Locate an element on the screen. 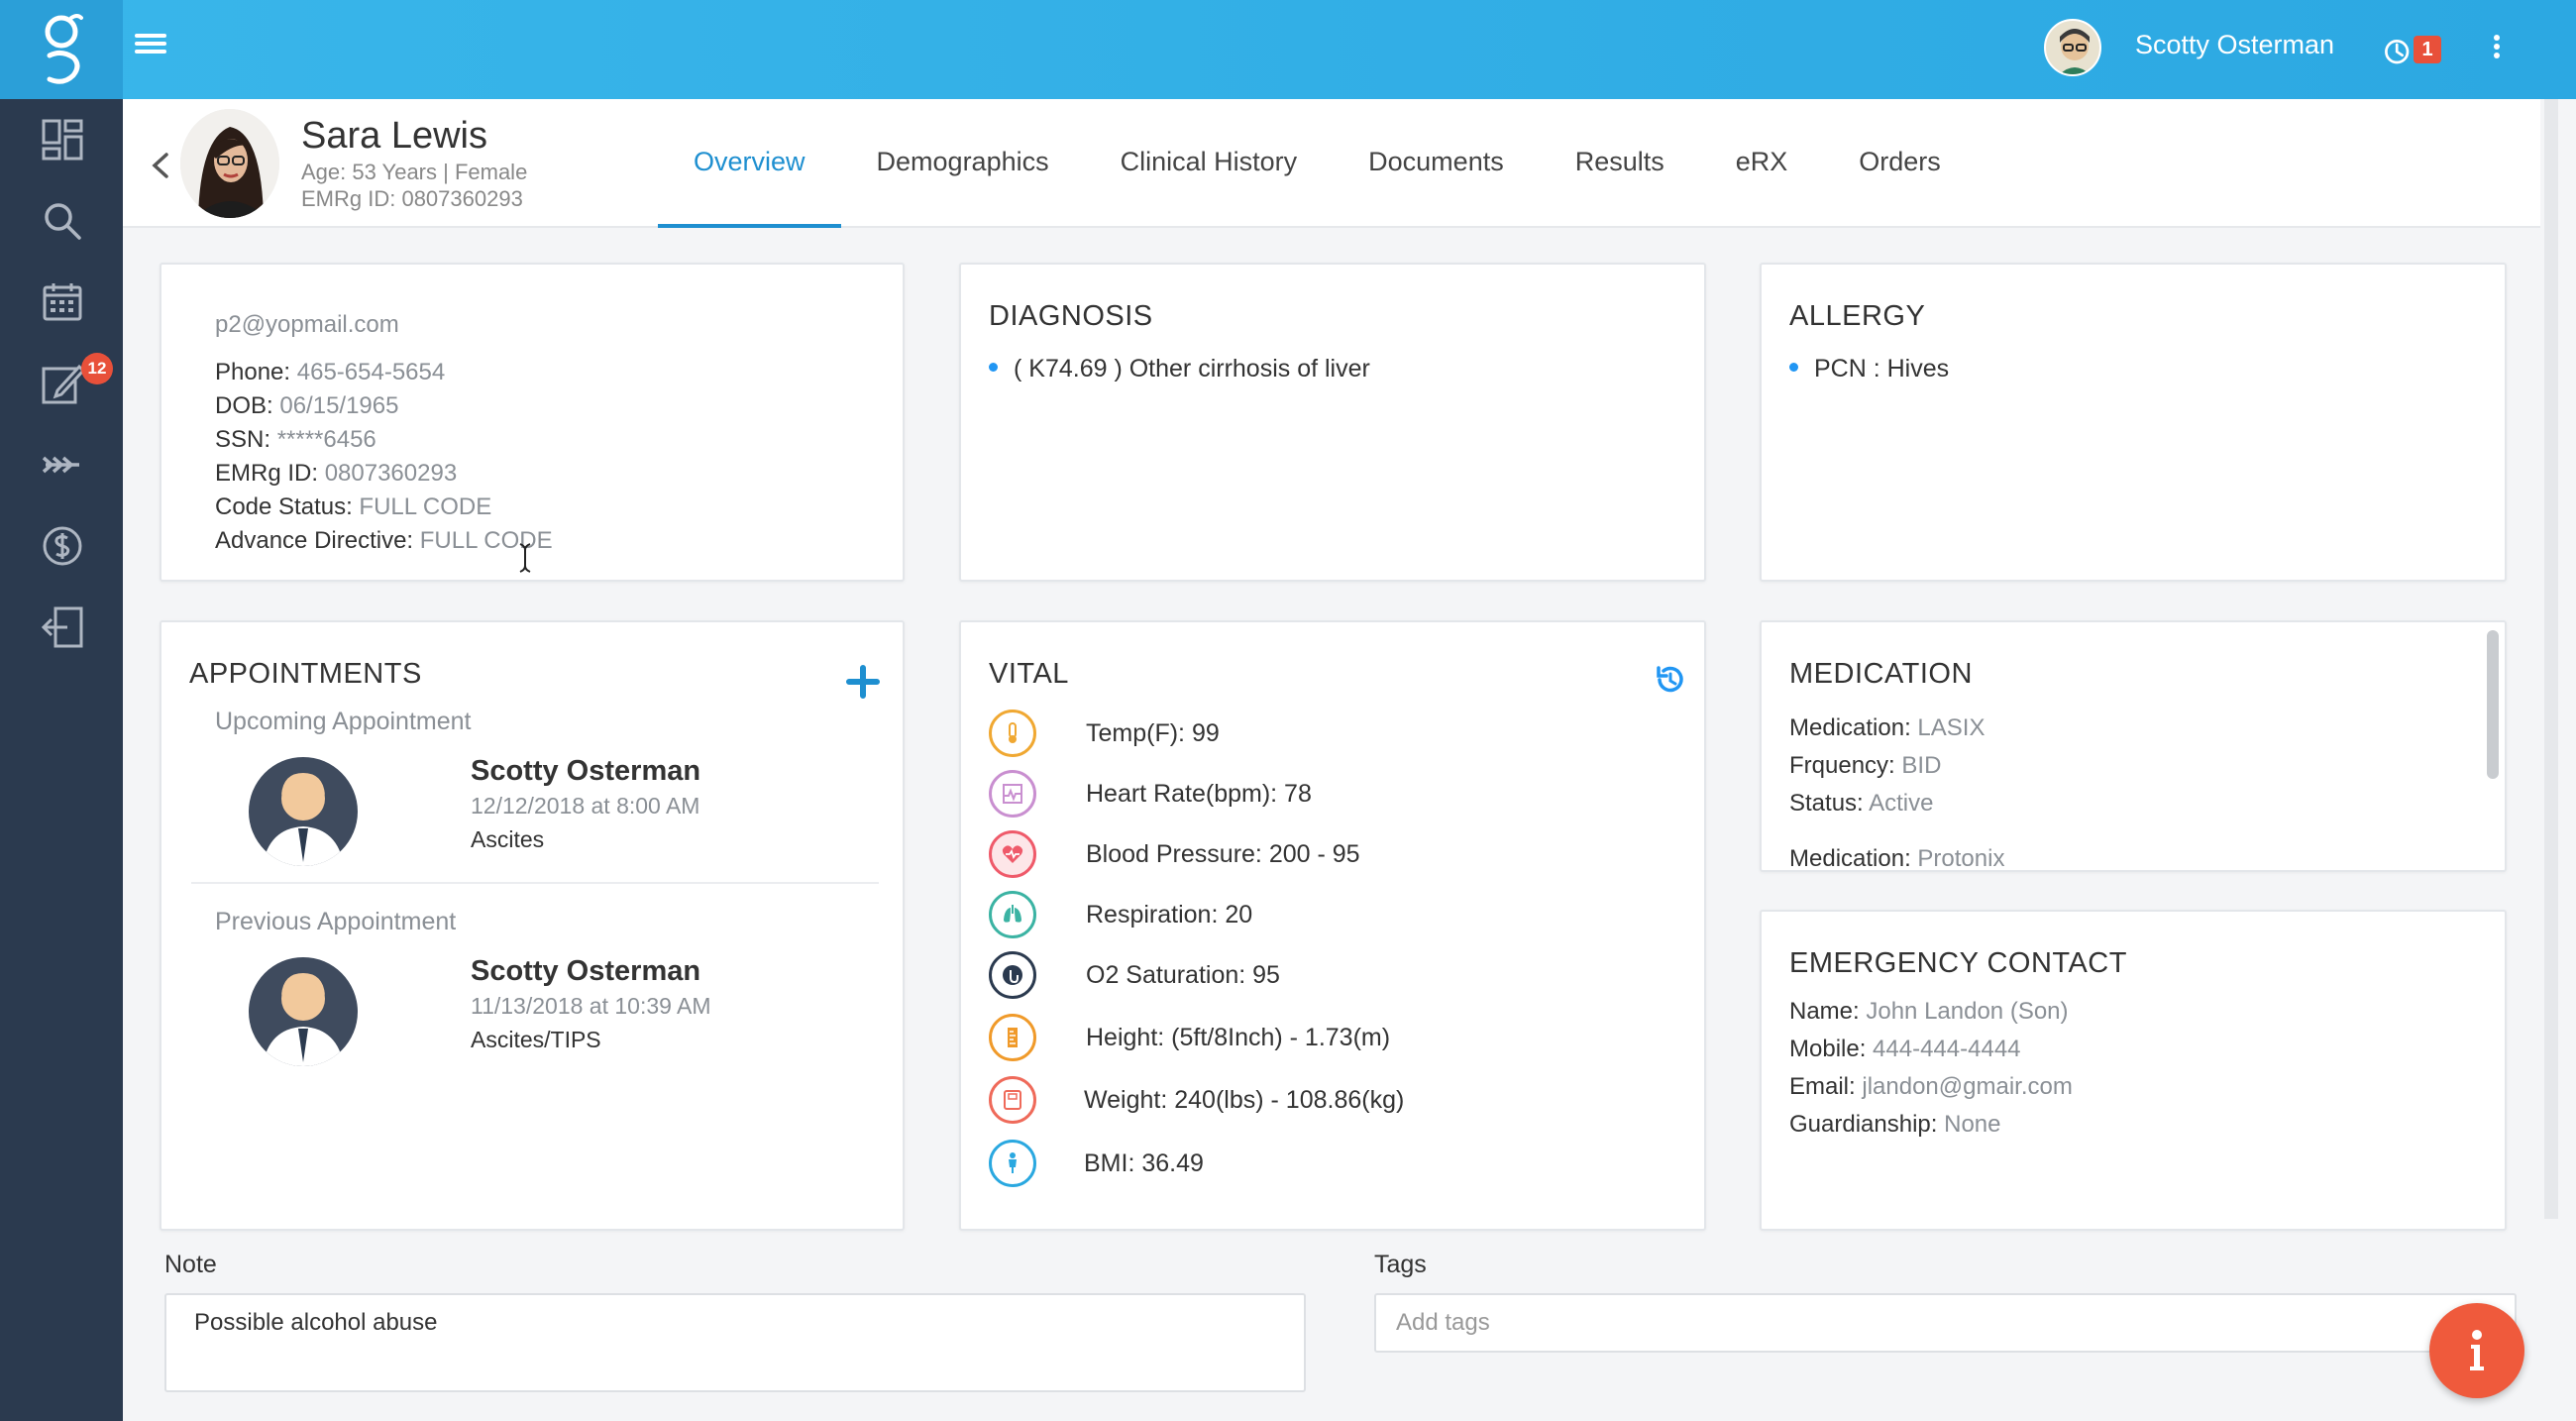 The width and height of the screenshot is (2576, 1421). vital-blood-pressure: Blood Pressure: 200 - 95 is located at coordinates (1174, 854).